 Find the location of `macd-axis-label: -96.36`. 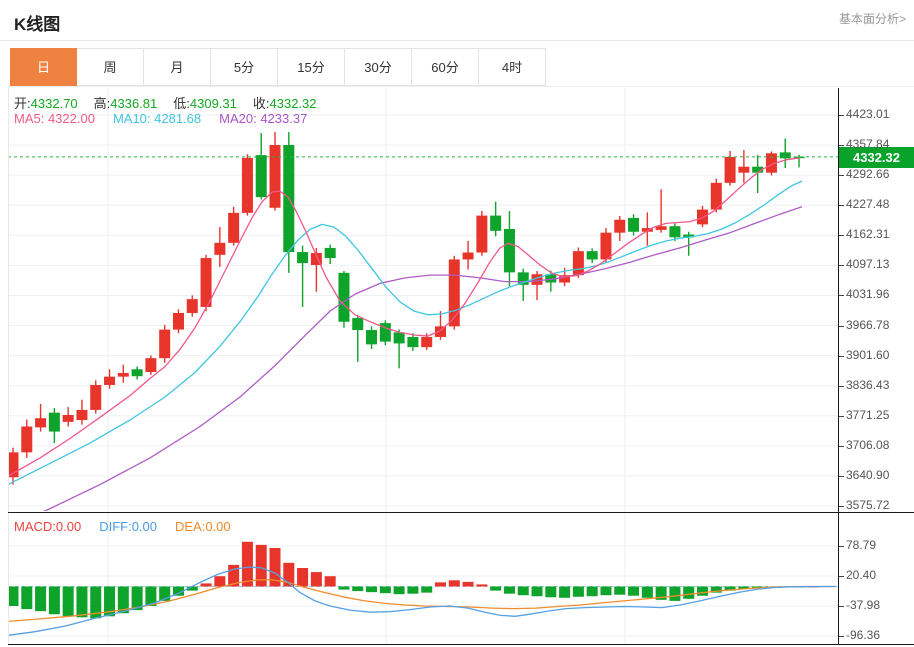

macd-axis-label: -96.36 is located at coordinates (863, 635).